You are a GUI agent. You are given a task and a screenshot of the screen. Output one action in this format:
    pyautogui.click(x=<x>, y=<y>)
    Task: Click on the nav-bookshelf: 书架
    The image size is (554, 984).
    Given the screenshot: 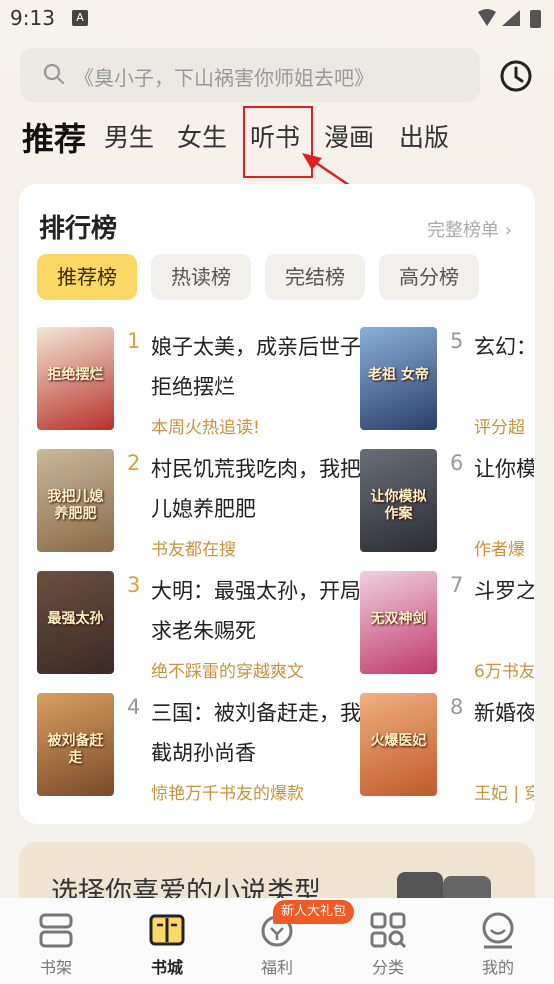 What is the action you would take?
    pyautogui.click(x=56, y=944)
    